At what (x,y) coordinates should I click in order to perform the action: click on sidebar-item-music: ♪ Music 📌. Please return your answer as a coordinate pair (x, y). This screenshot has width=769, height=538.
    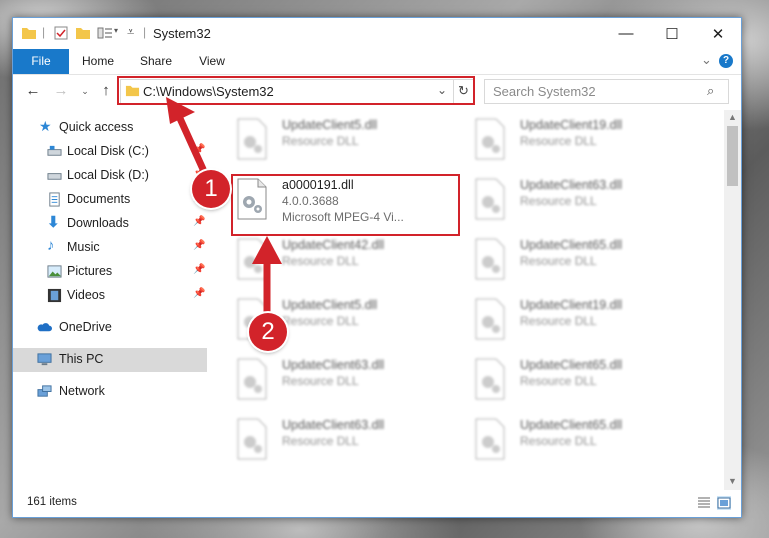
    Looking at the image, I should click on (110, 248).